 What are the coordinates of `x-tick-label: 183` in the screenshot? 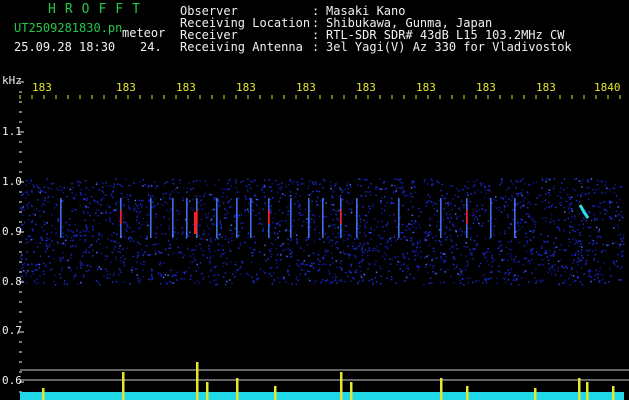 It's located at (306, 87).